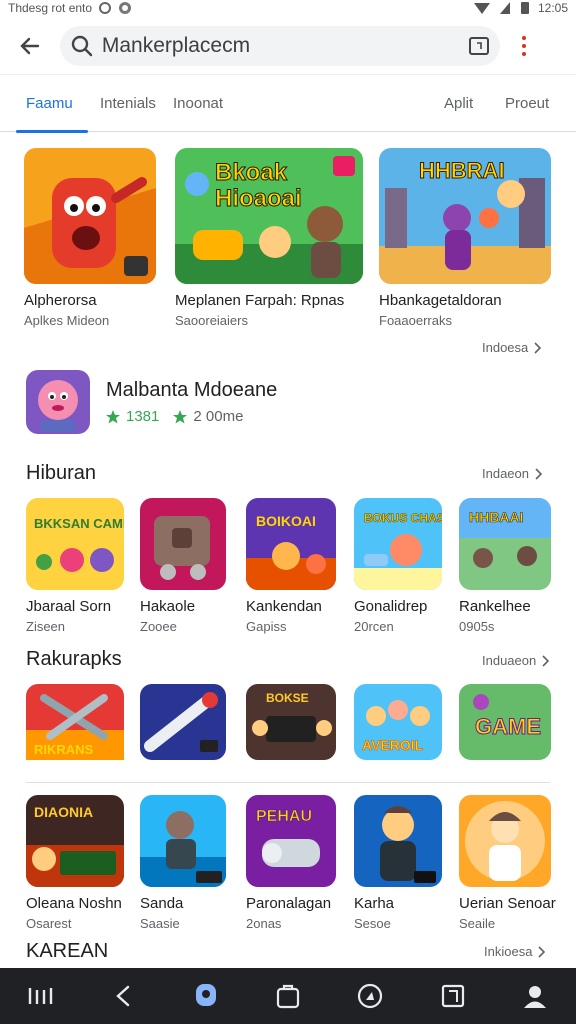 The height and width of the screenshot is (1024, 576). Describe the element at coordinates (288, 782) in the screenshot. I see `divider` at that location.